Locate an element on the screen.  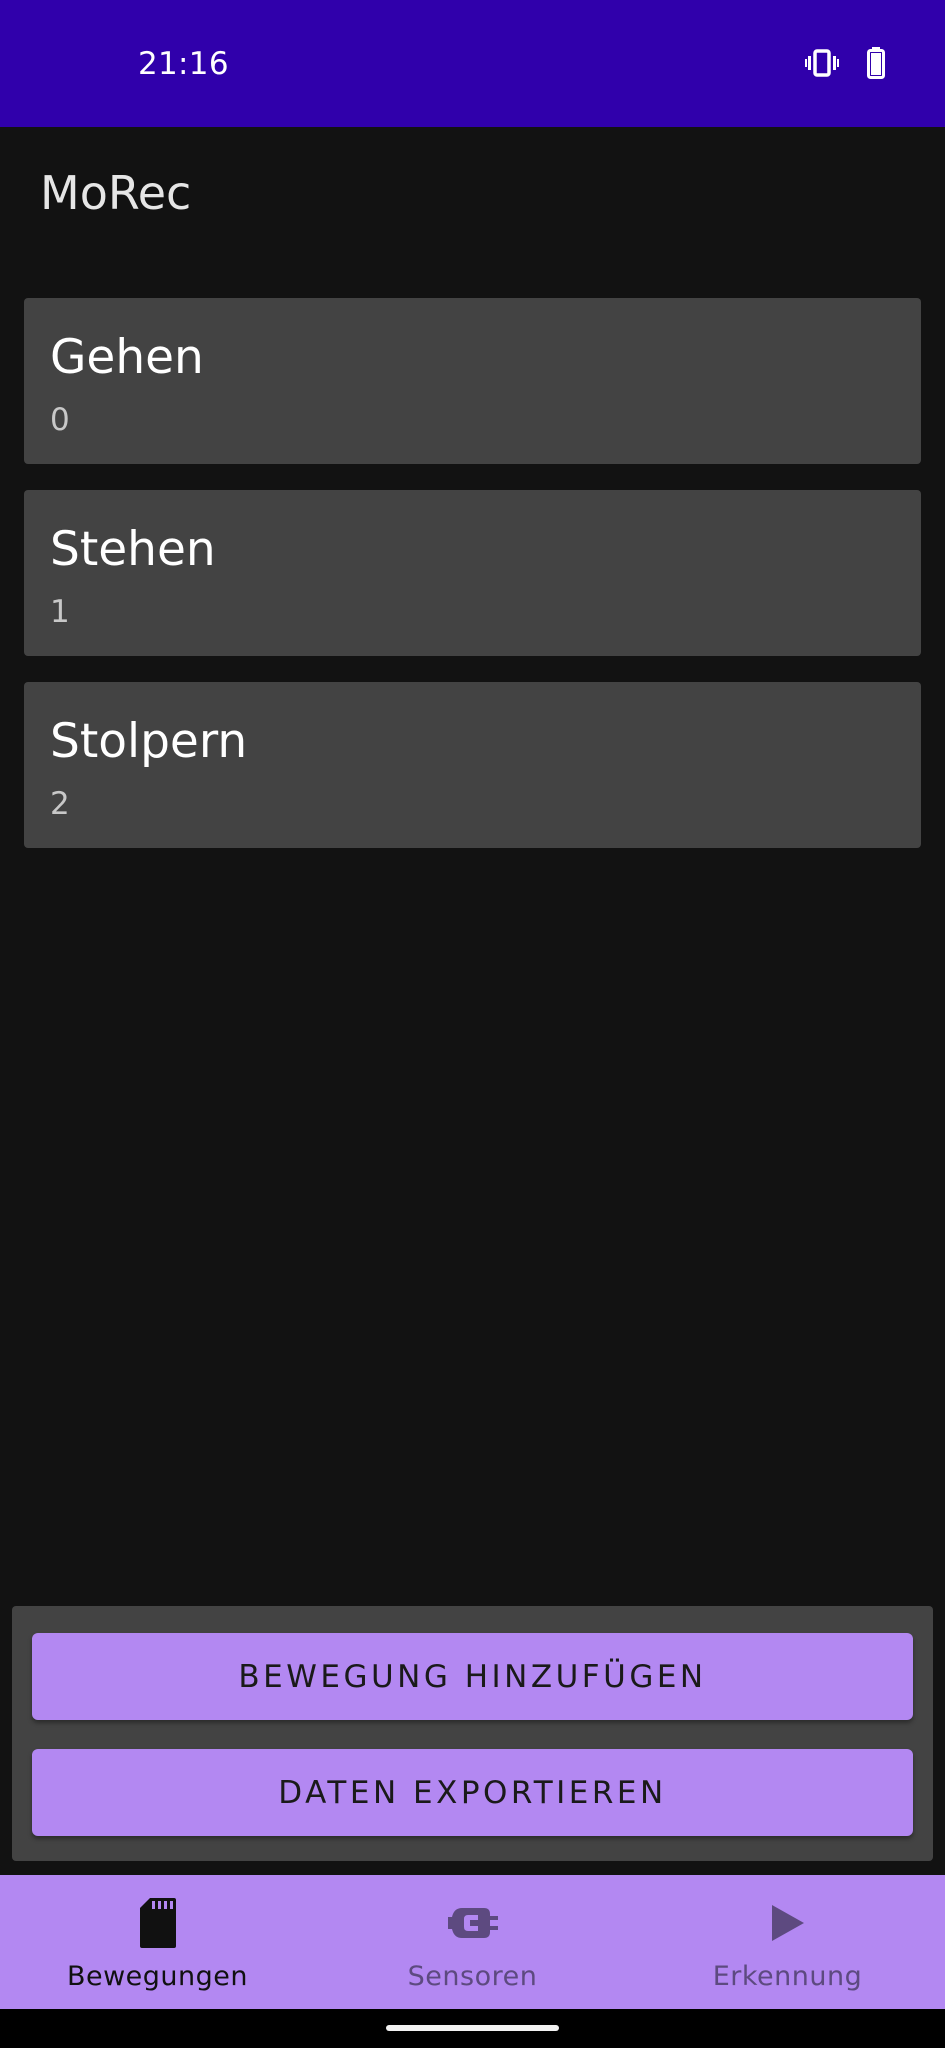
battery-icon is located at coordinates (876, 65).